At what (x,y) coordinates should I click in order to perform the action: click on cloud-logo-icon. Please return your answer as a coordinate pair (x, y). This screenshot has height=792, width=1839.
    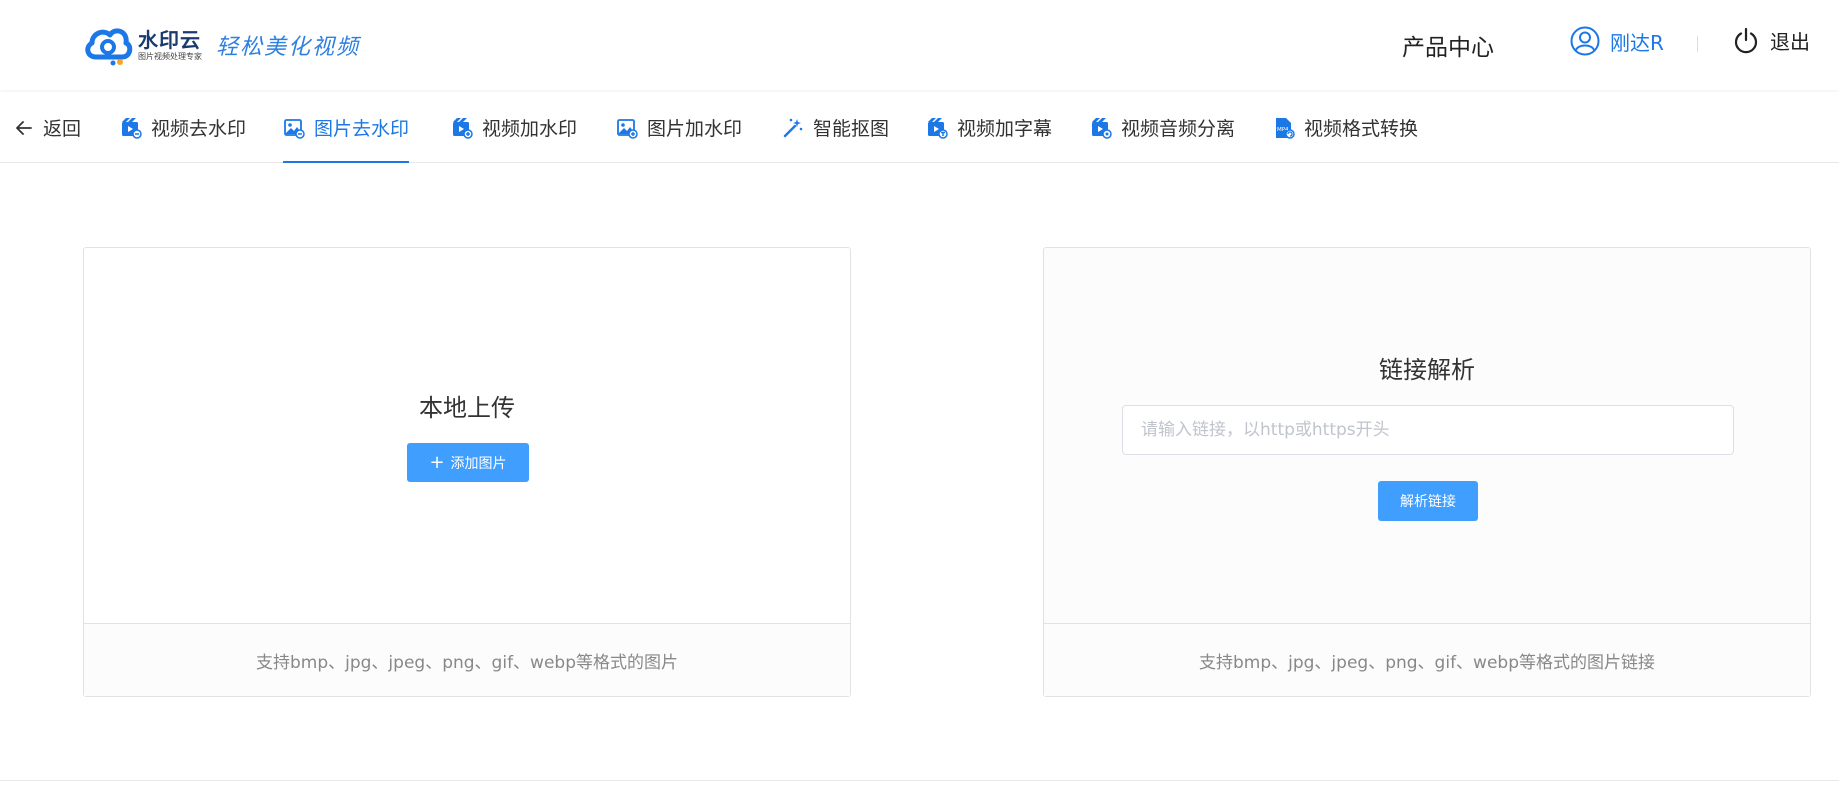
    Looking at the image, I should click on (109, 47).